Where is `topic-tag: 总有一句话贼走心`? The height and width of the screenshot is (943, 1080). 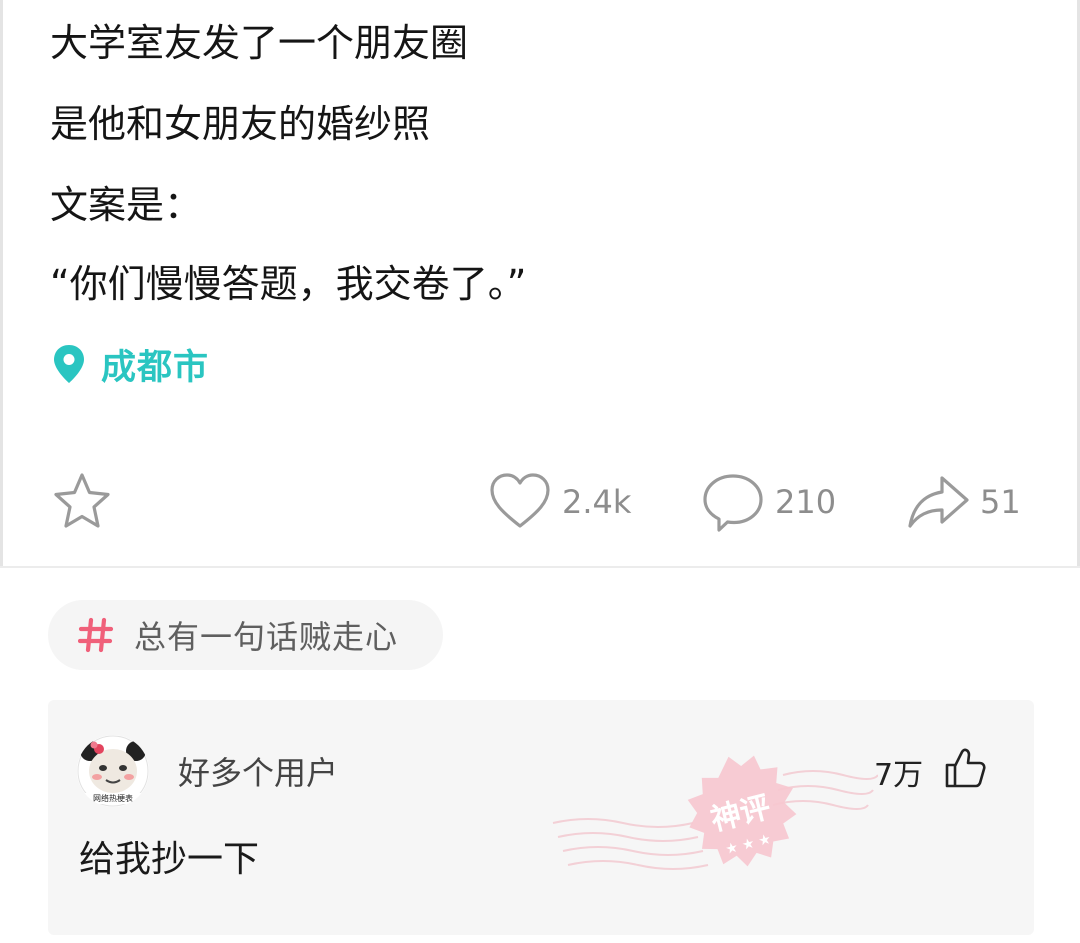 topic-tag: 总有一句话贼走心 is located at coordinates (245, 635).